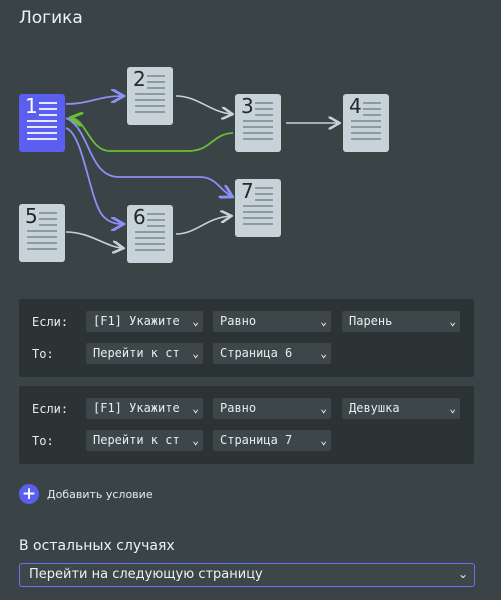 This screenshot has width=501, height=600. What do you see at coordinates (401, 321) in the screenshot?
I see `value-select: Парень ⌄` at bounding box center [401, 321].